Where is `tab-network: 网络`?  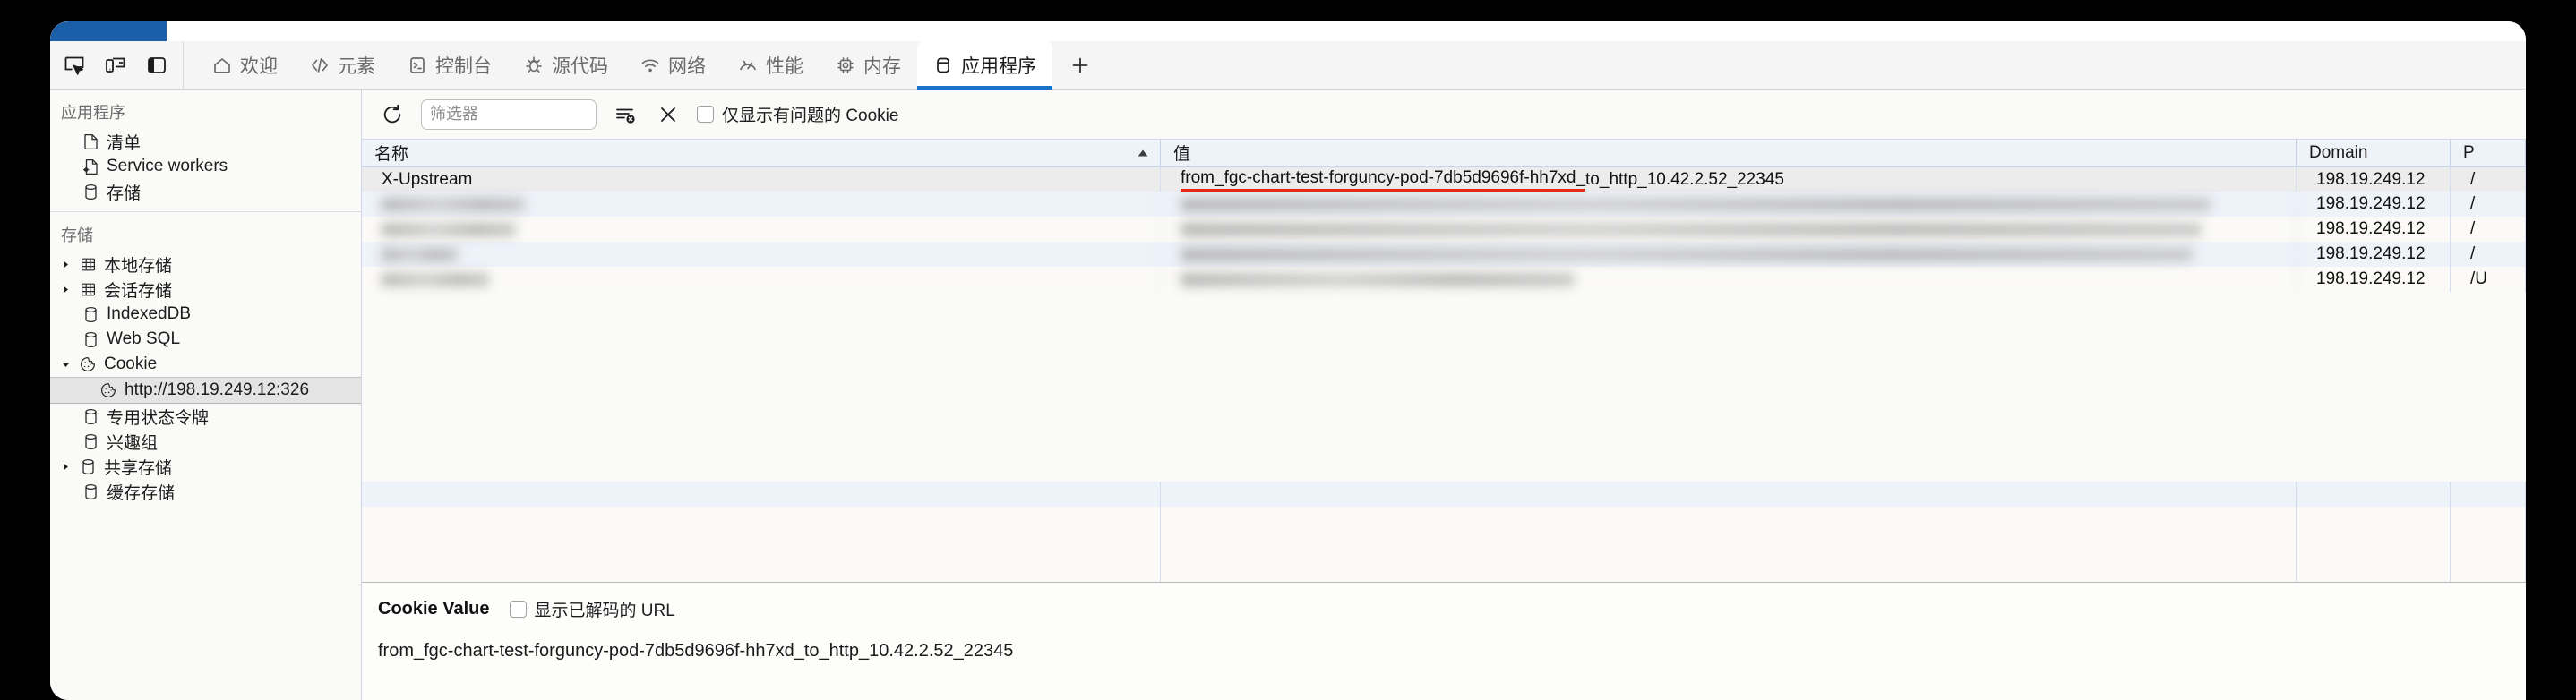 tab-network: 网络 is located at coordinates (673, 65).